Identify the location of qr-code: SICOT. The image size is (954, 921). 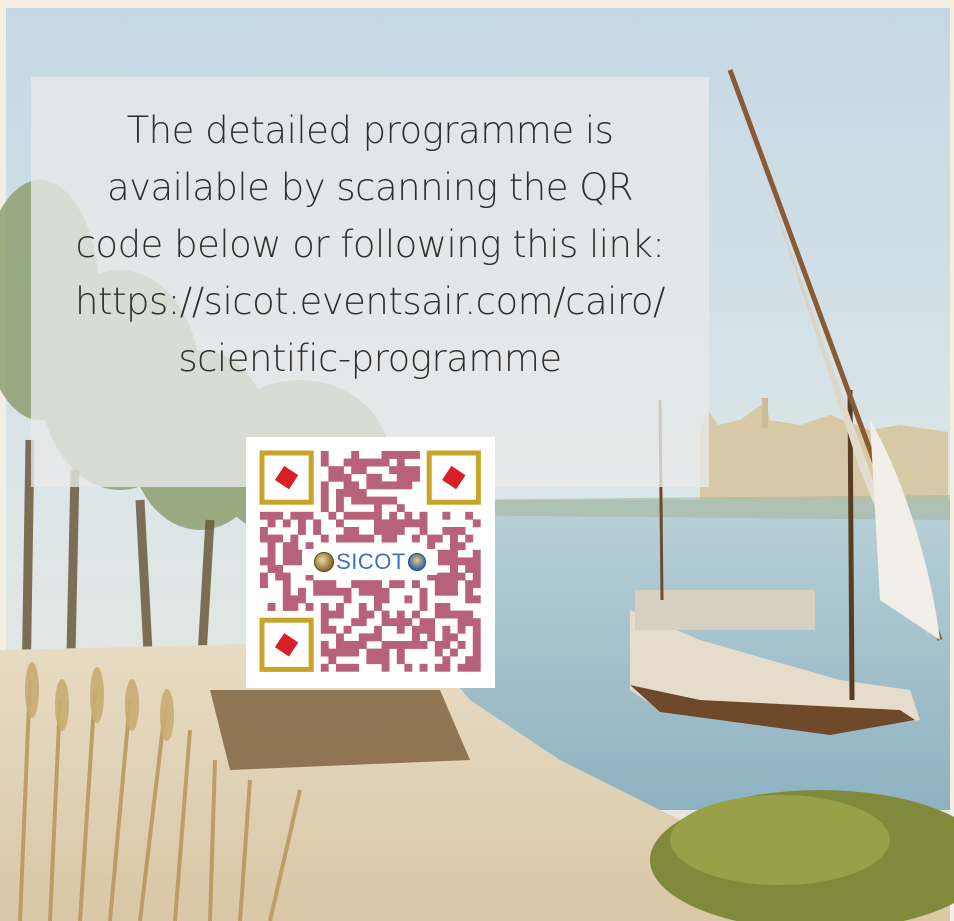
(370, 562).